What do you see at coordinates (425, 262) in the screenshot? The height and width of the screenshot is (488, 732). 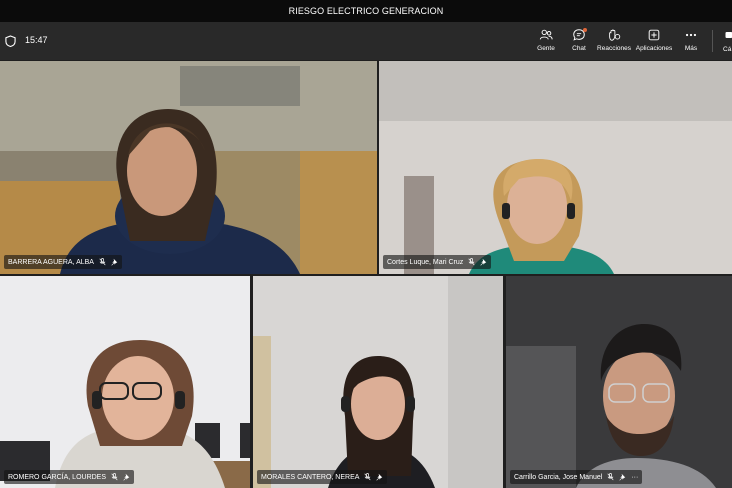 I see `participant-name: Cortes Luque, Mari Cruz` at bounding box center [425, 262].